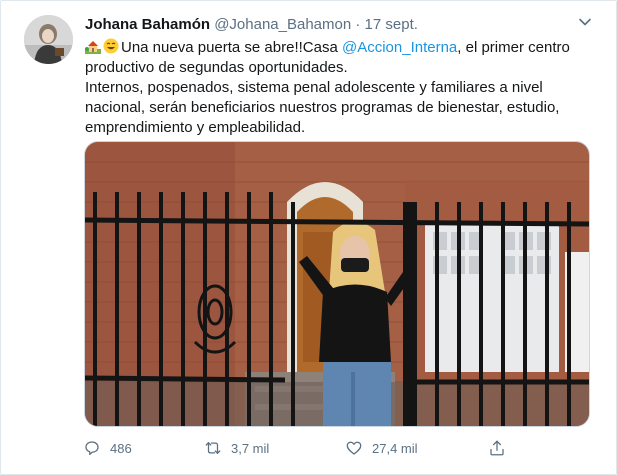 This screenshot has width=617, height=475. What do you see at coordinates (107, 448) in the screenshot?
I see `reply-button: 486` at bounding box center [107, 448].